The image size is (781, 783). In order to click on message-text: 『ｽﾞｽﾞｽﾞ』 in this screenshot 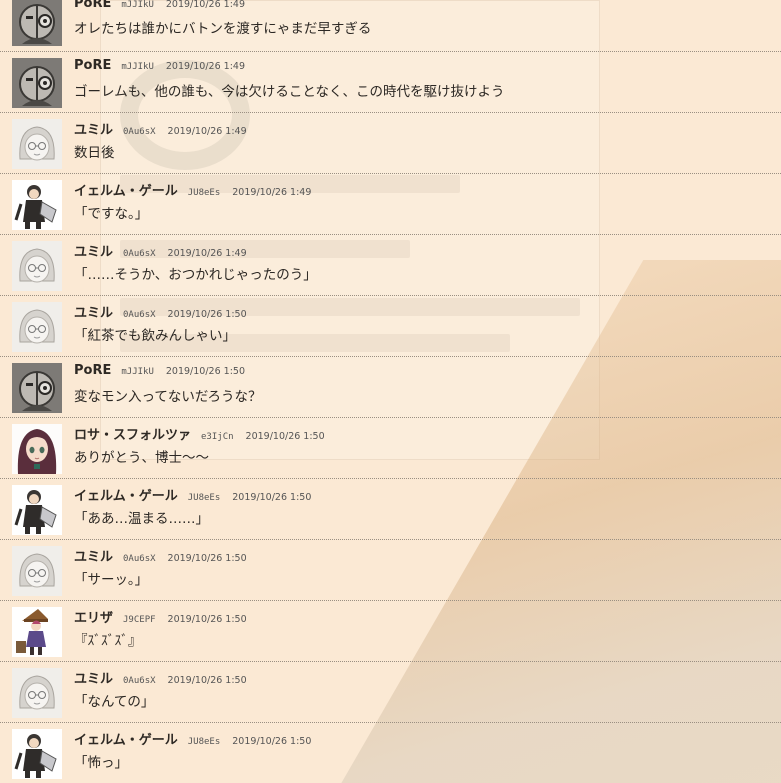, I will do `click(108, 641)`.